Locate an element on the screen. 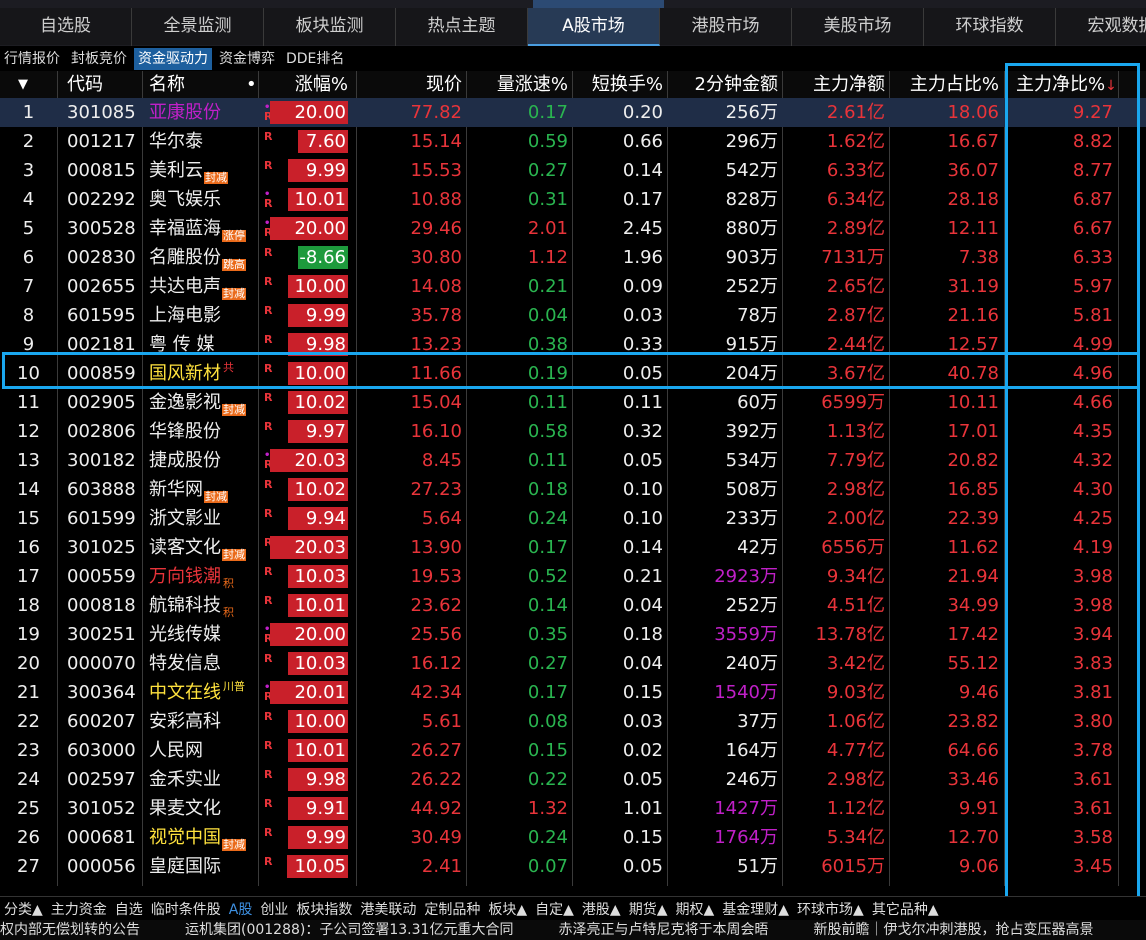  net-ratio-value: 4.96 is located at coordinates (1092, 373).